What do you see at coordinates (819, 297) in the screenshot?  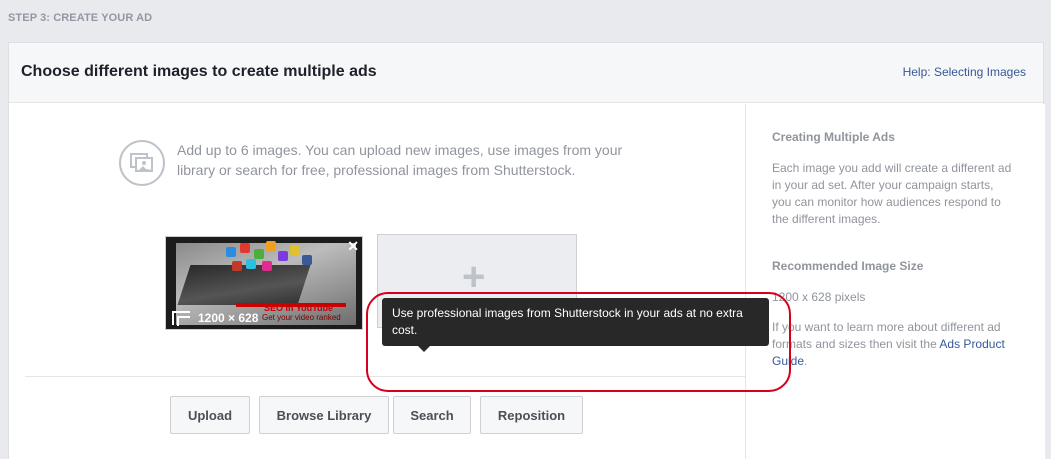 I see `sidebar-image-size-text: 1200 x 628 pixels` at bounding box center [819, 297].